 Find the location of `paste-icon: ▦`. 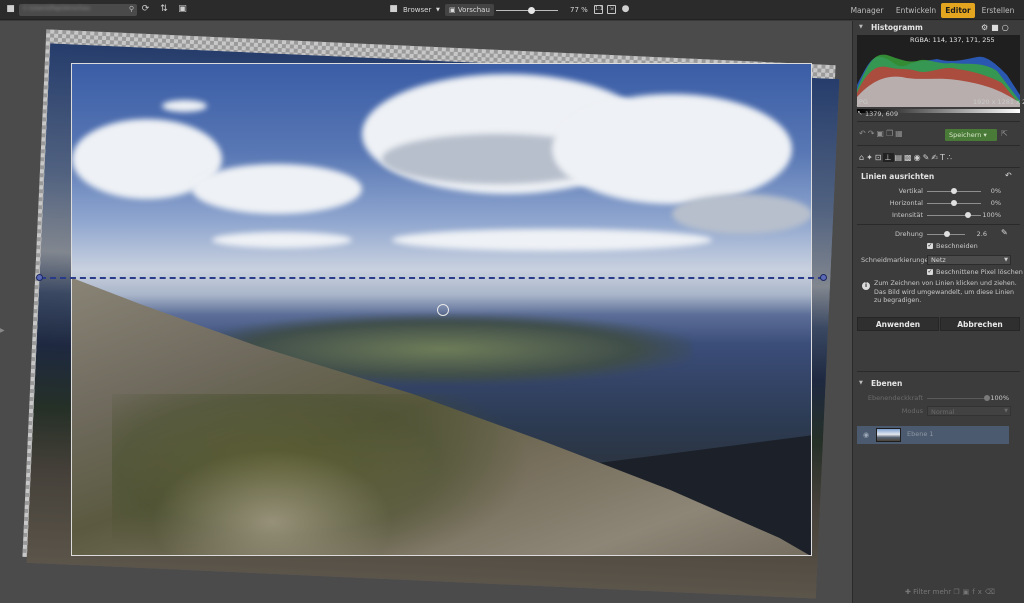

paste-icon: ▦ is located at coordinates (900, 133).